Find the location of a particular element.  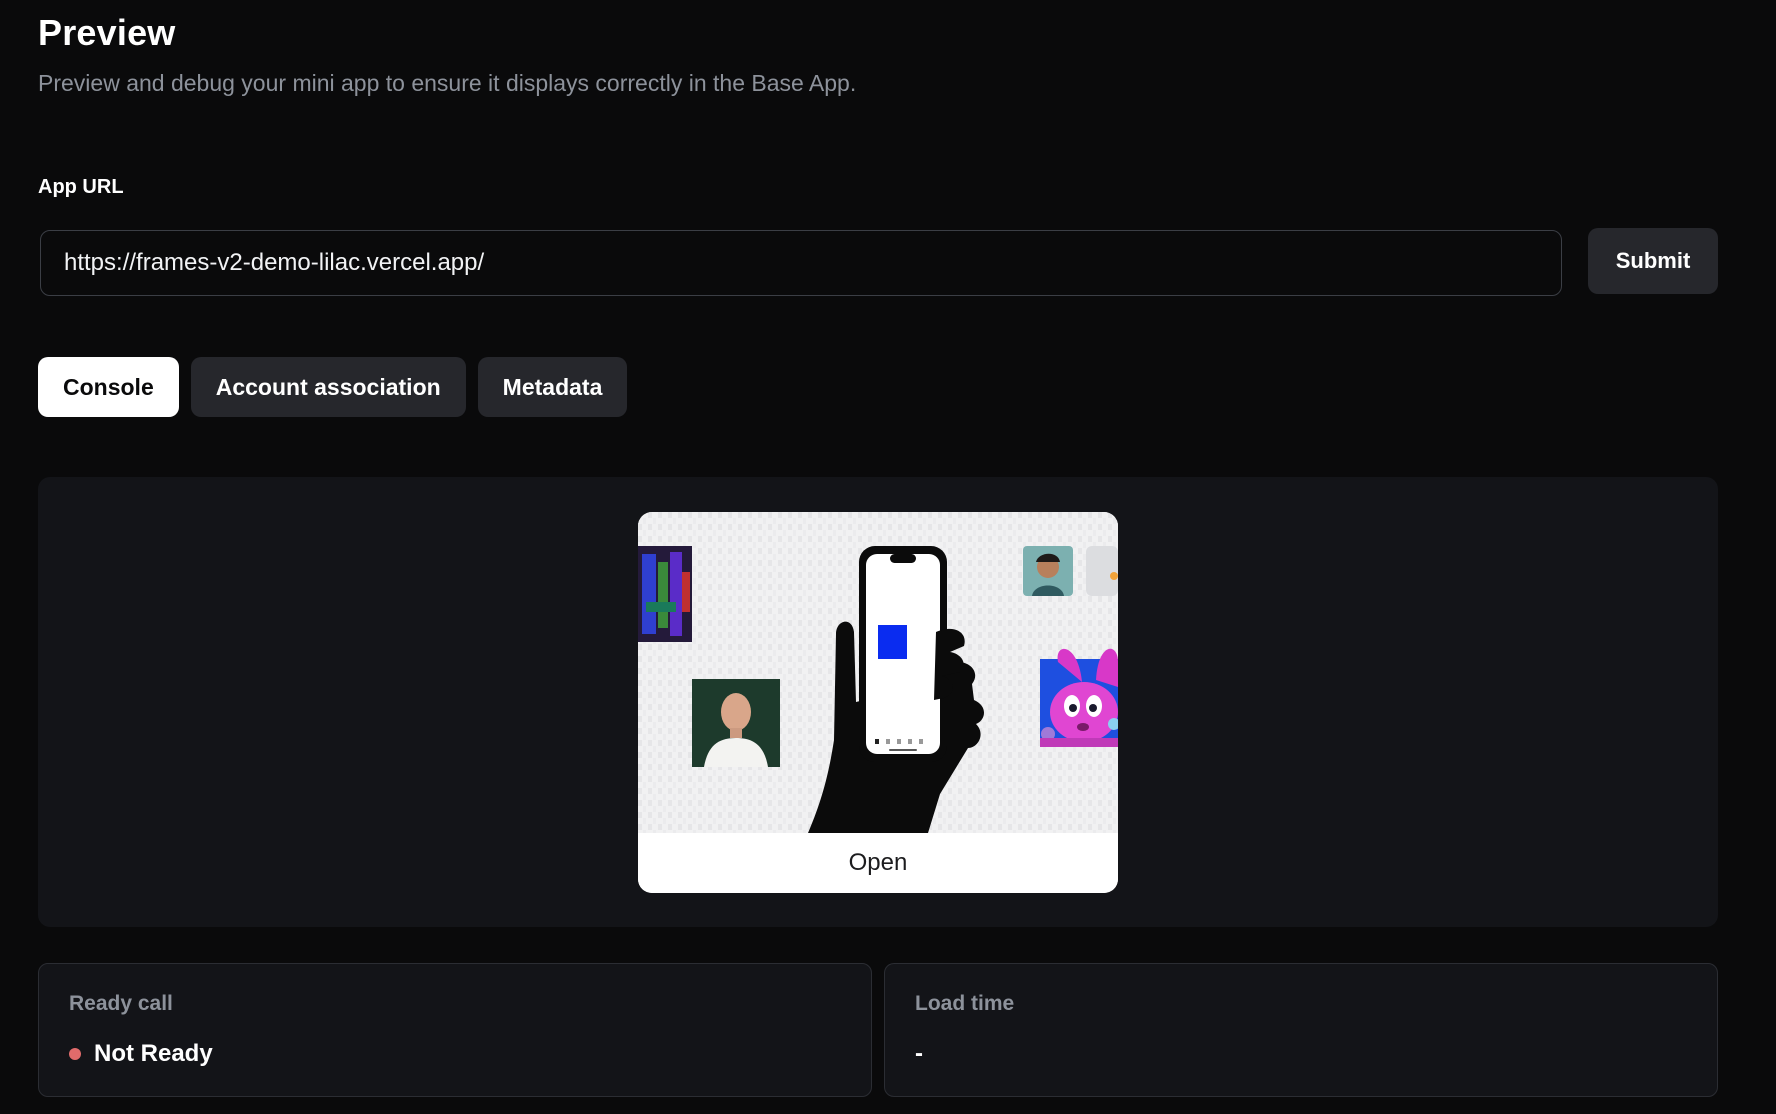

tab-metadata: Metadata is located at coordinates (552, 387).